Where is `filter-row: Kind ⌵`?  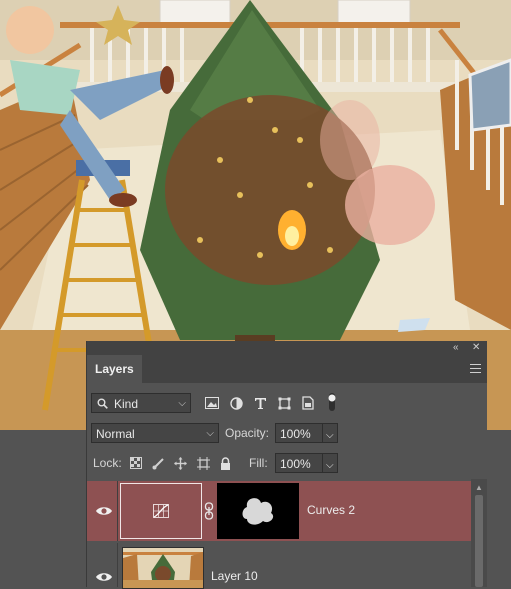 filter-row: Kind ⌵ is located at coordinates (287, 403).